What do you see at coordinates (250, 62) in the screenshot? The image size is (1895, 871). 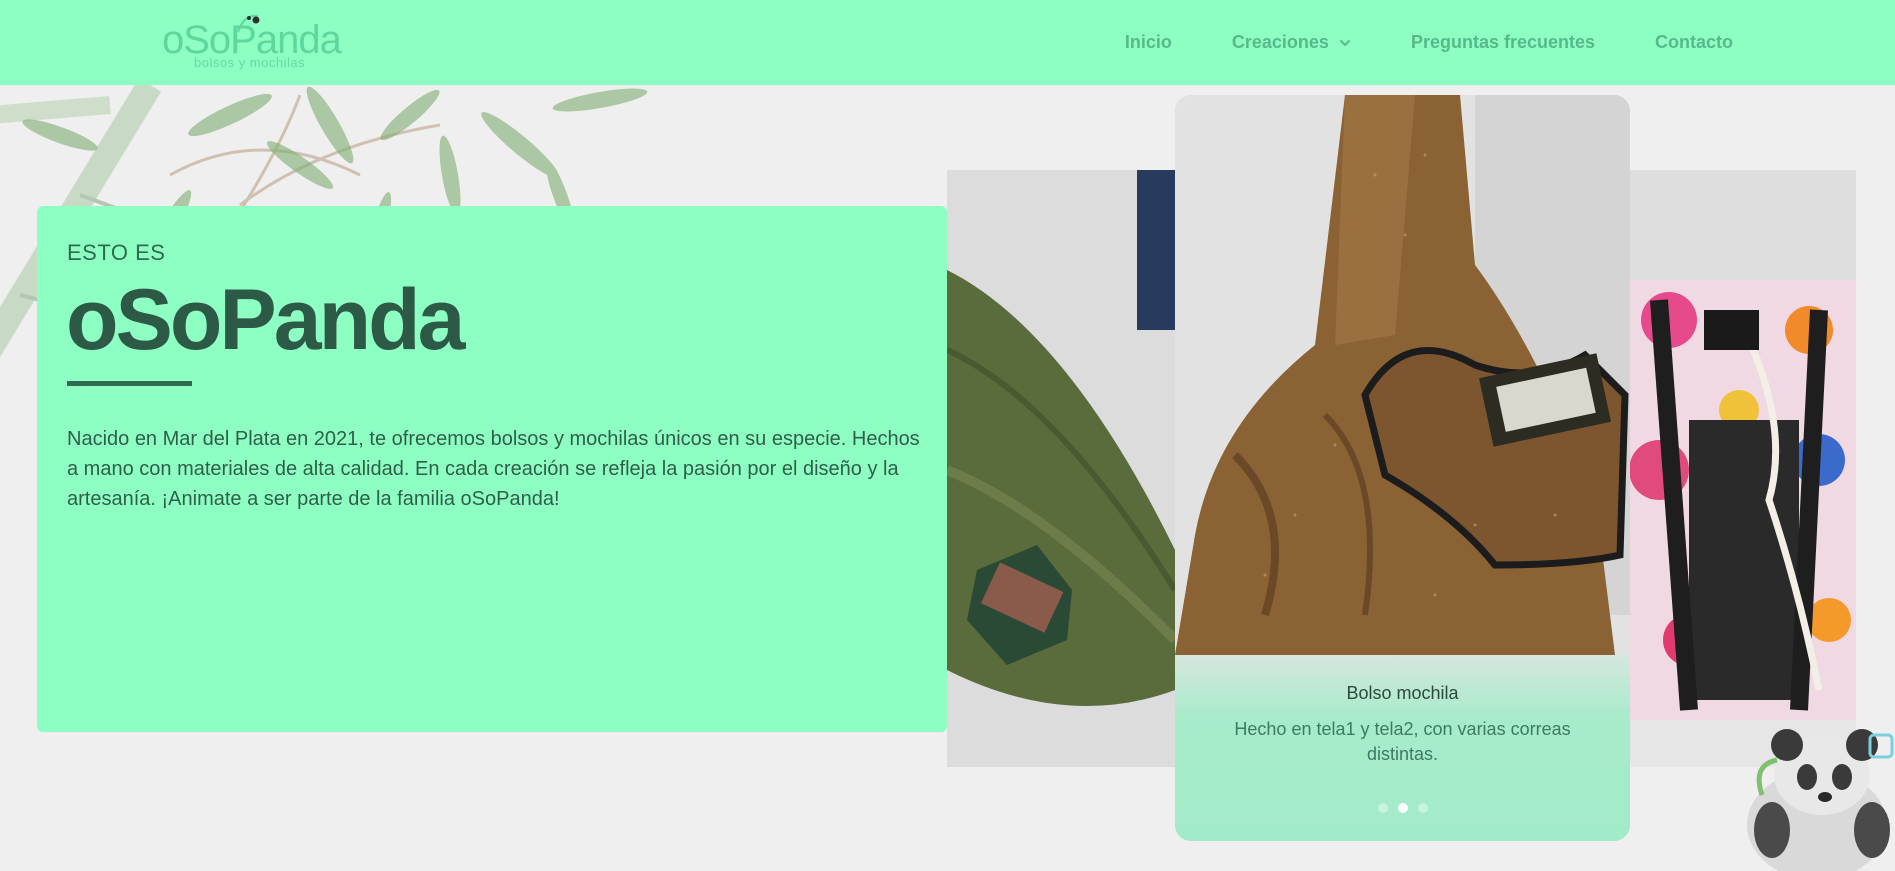 I see `brand-tagline: bolsos y mochilas` at bounding box center [250, 62].